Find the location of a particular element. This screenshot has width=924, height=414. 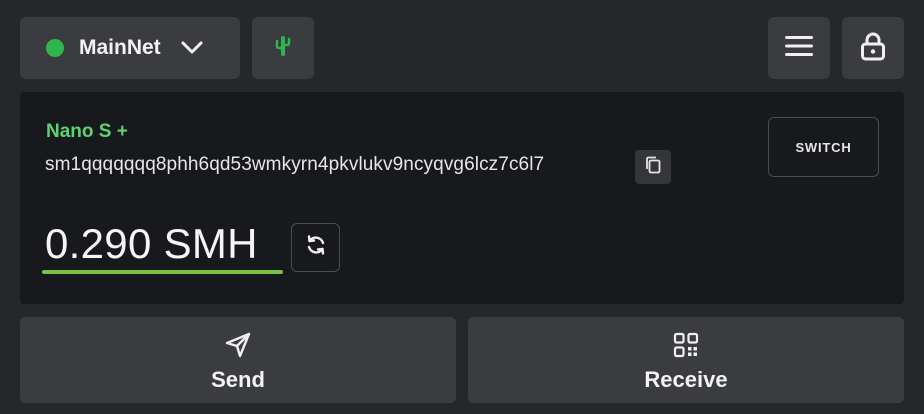

device-name: Nano S + is located at coordinates (87, 131).